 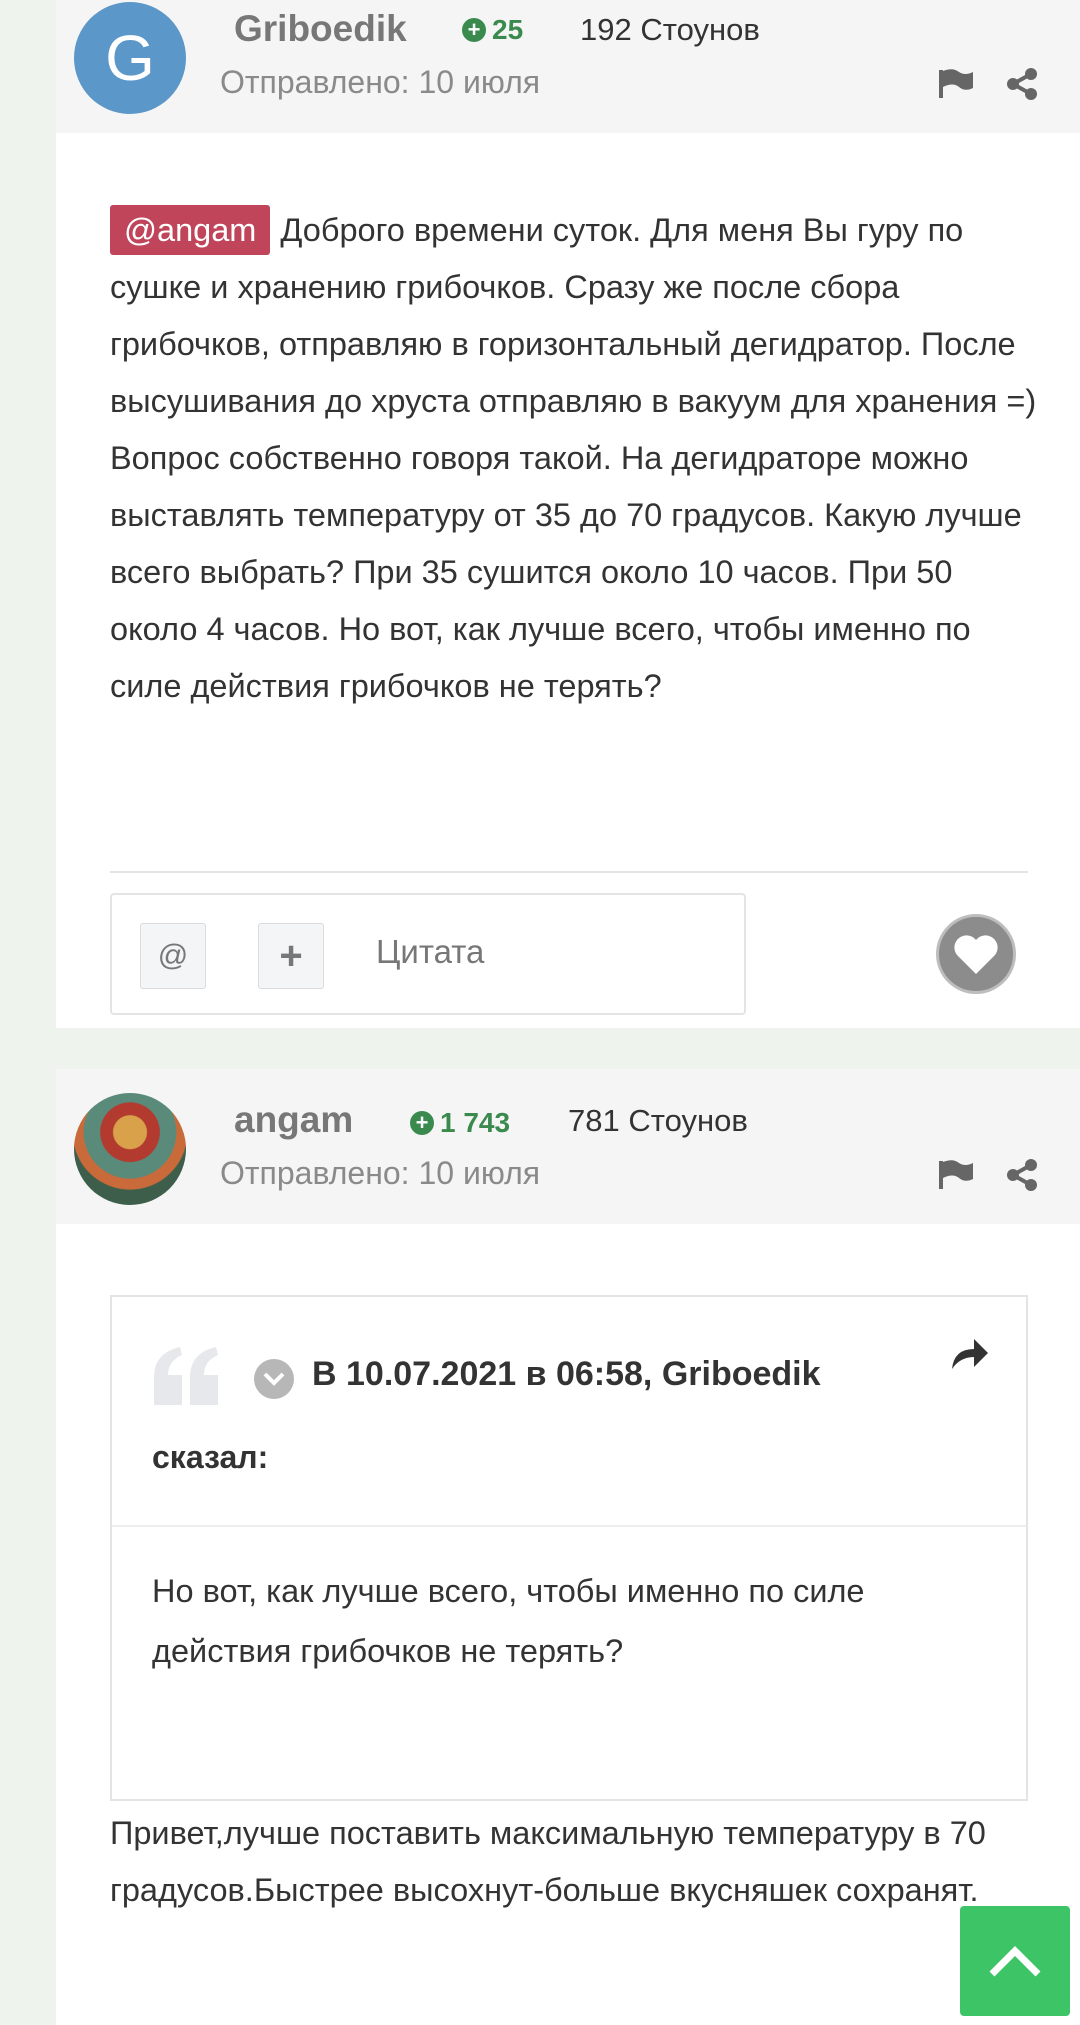 I want to click on add-button: +, so click(x=291, y=956).